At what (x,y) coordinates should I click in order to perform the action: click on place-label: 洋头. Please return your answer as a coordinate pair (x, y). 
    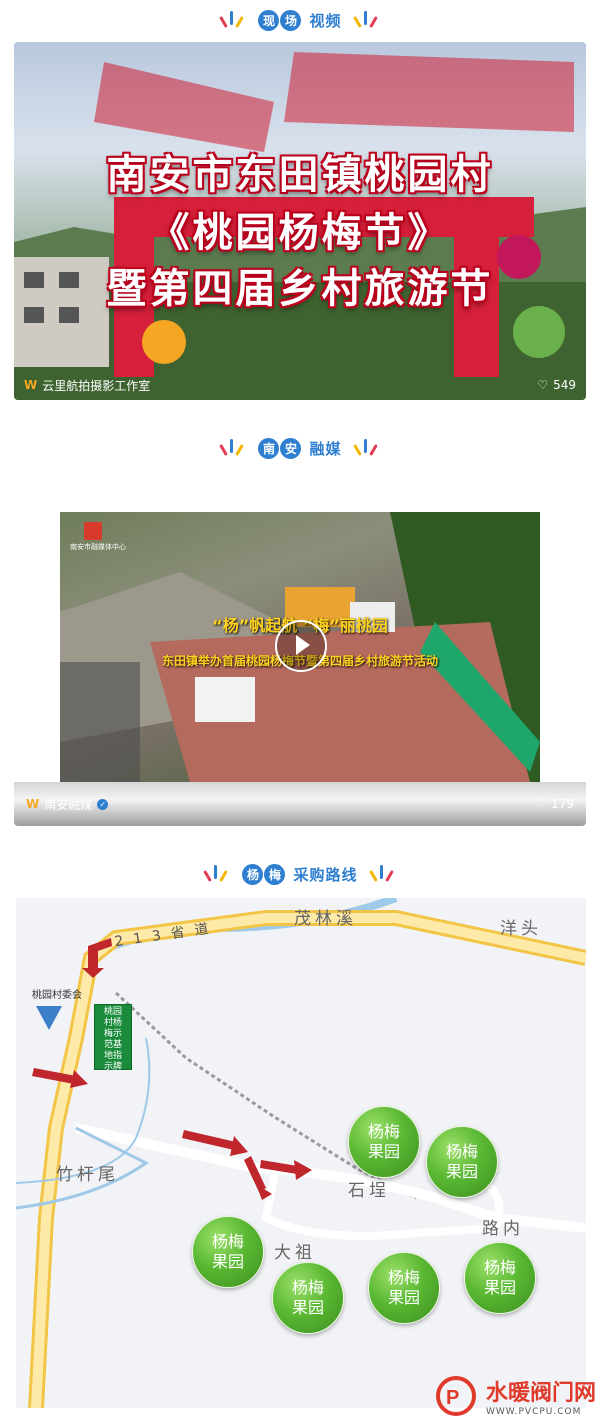
    Looking at the image, I should click on (521, 929).